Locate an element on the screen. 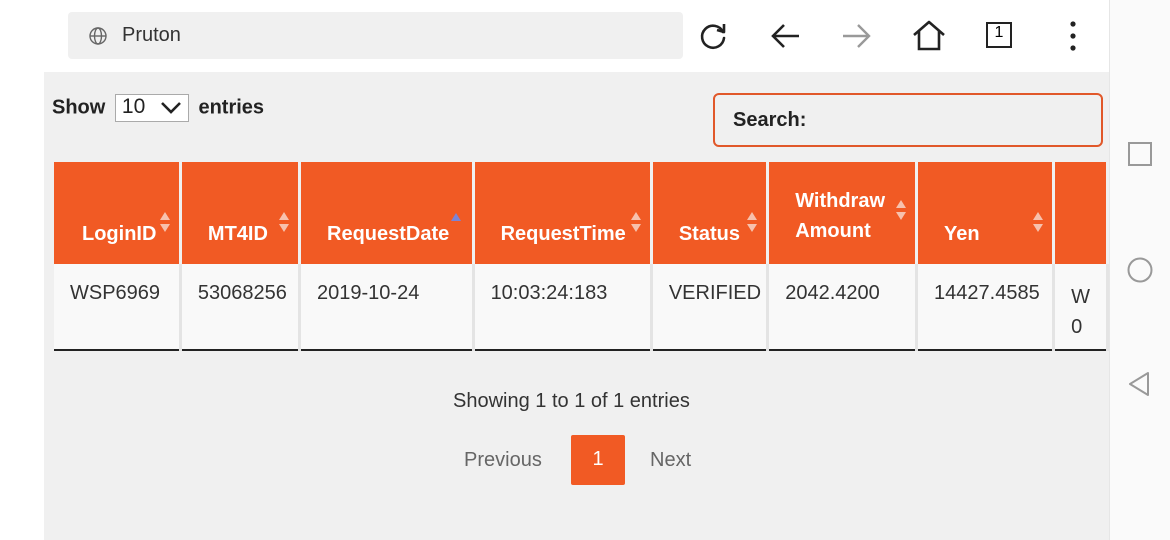 The height and width of the screenshot is (540, 1170). page-margin is located at coordinates (22, 306).